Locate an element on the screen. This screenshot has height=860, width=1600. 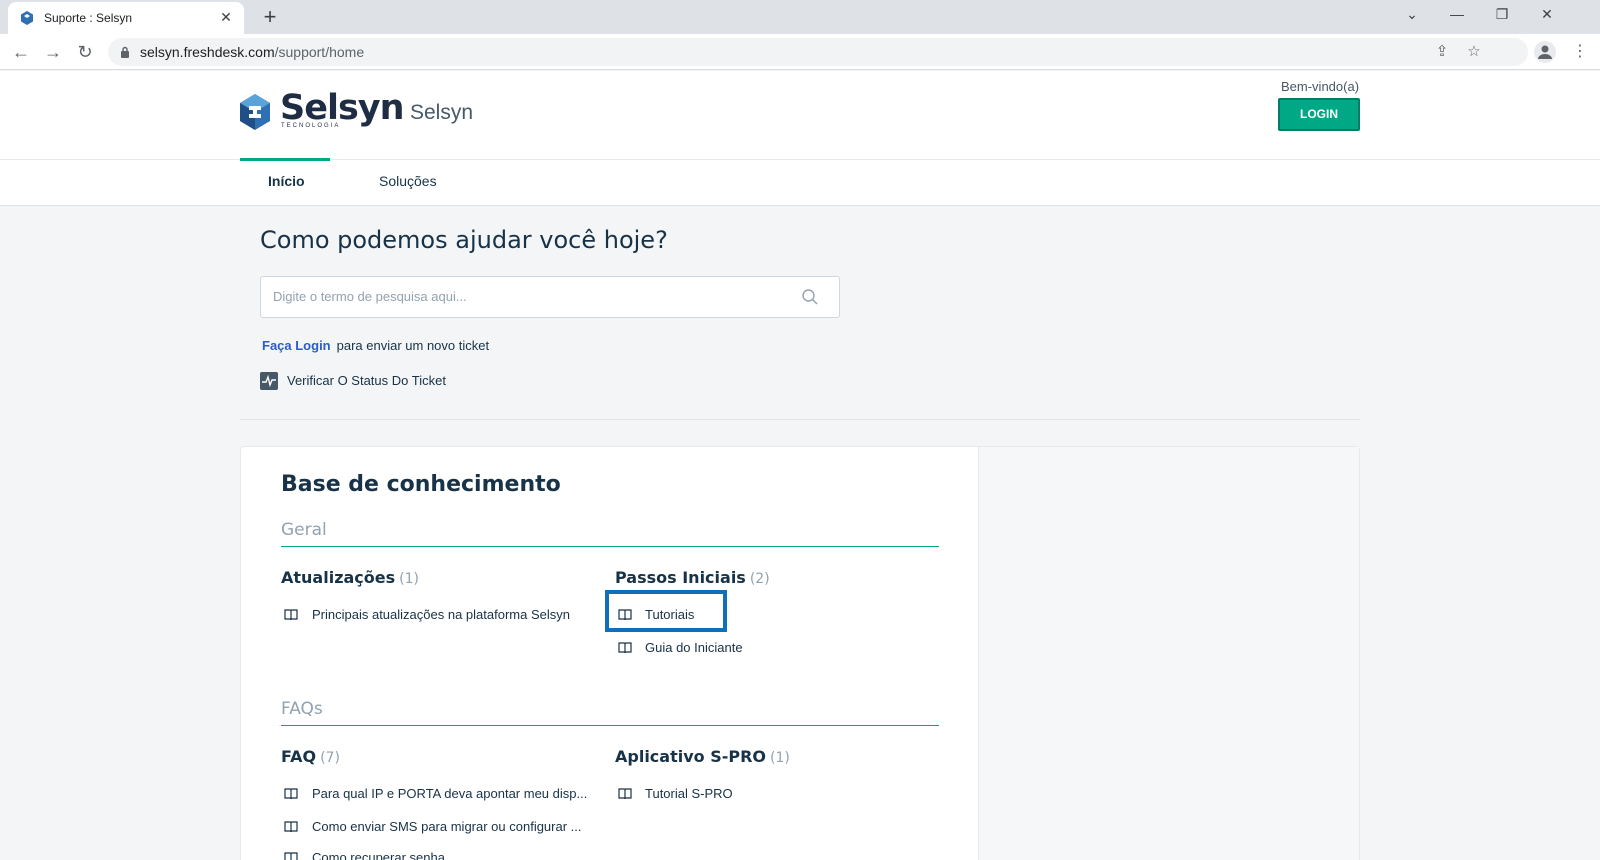
folder-passos-iniciais: Passos Iniciais (2) is located at coordinates (692, 577).